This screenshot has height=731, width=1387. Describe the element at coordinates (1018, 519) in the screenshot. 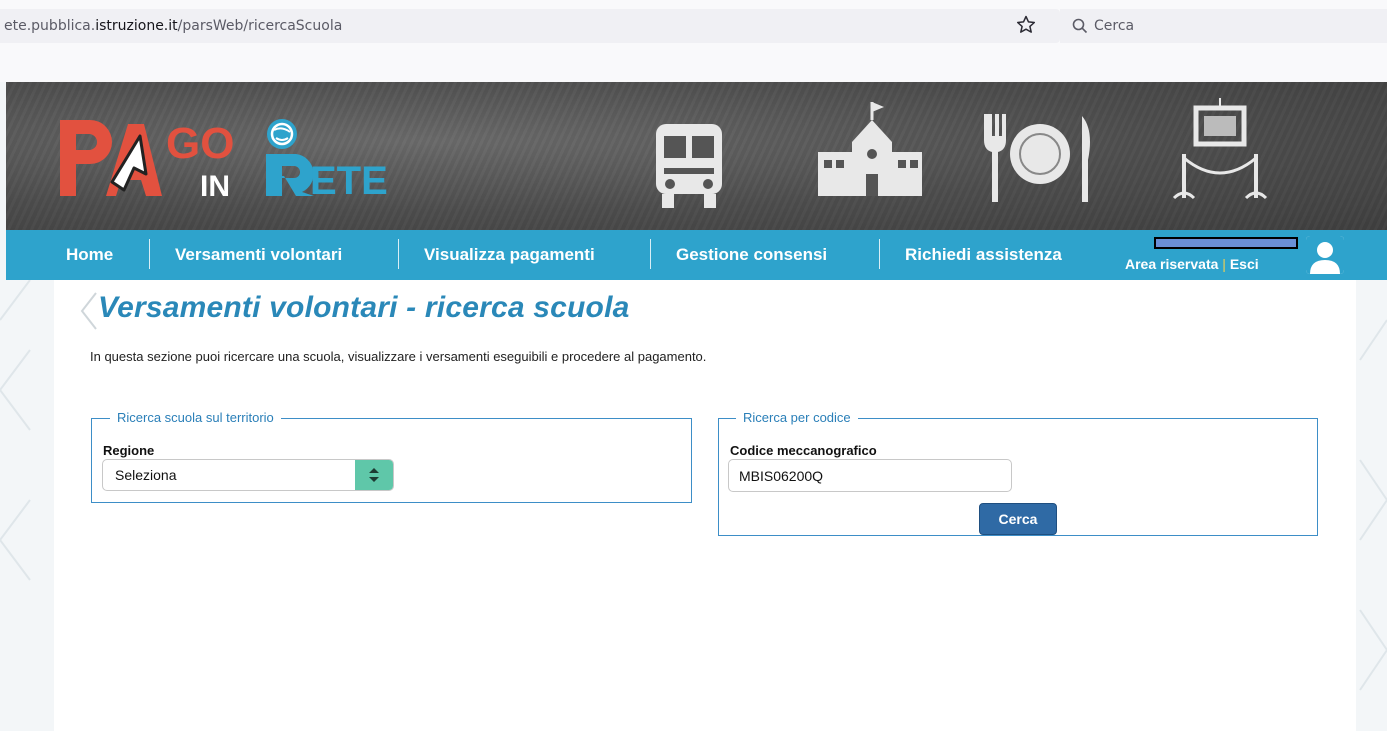

I see `search-button: Cerca` at that location.